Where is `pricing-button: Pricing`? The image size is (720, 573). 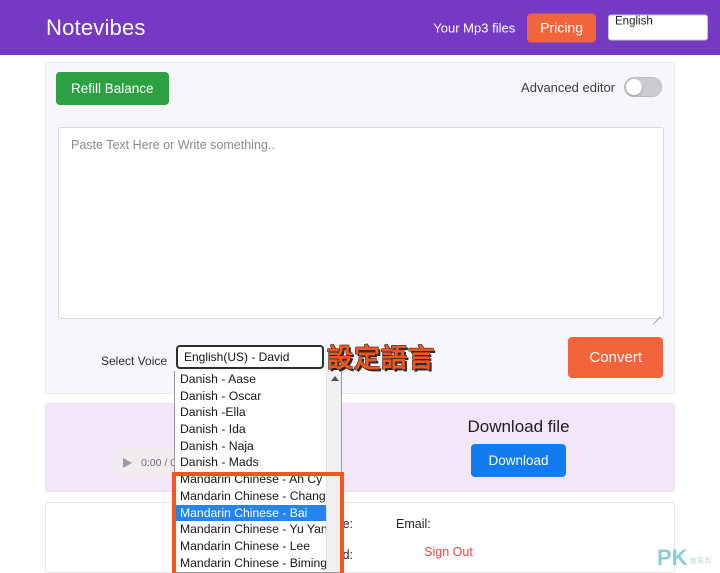
pricing-button: Pricing is located at coordinates (561, 27).